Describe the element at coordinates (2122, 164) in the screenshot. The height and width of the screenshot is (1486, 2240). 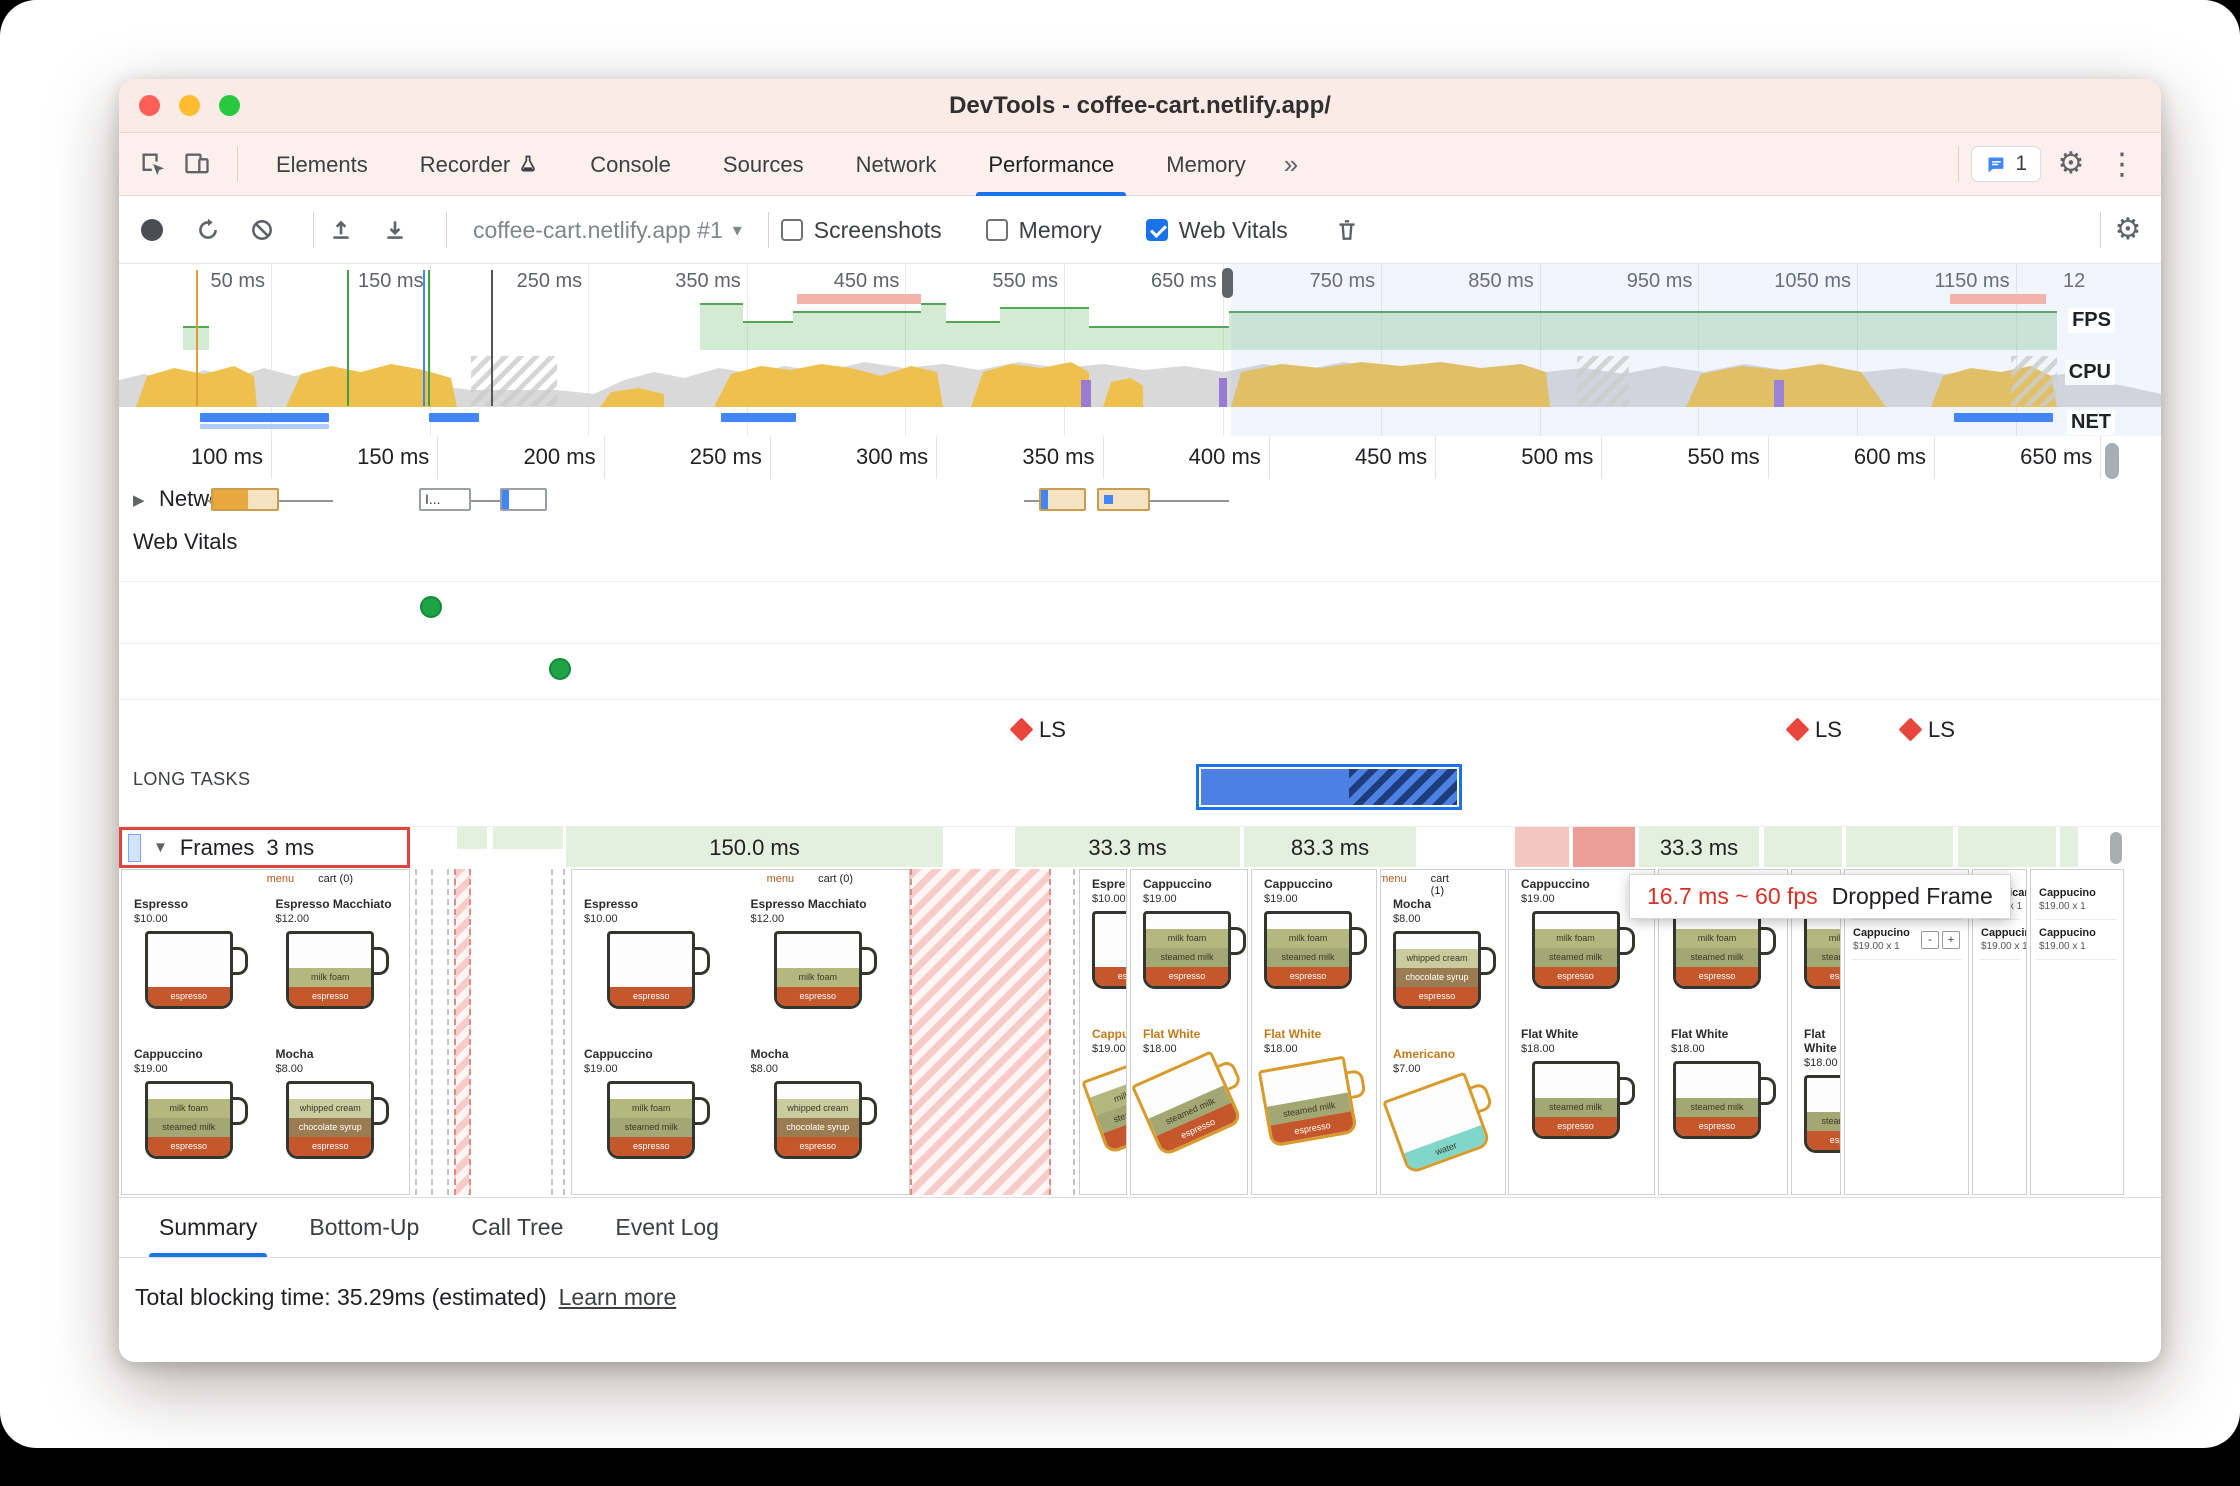
I see `kebab-menu-icon: ⋮` at that location.